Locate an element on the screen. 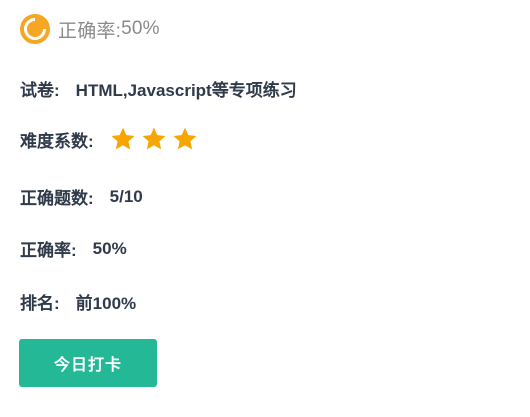 The width and height of the screenshot is (530, 417). difficulty-label: 难度系数: is located at coordinates (57, 141).